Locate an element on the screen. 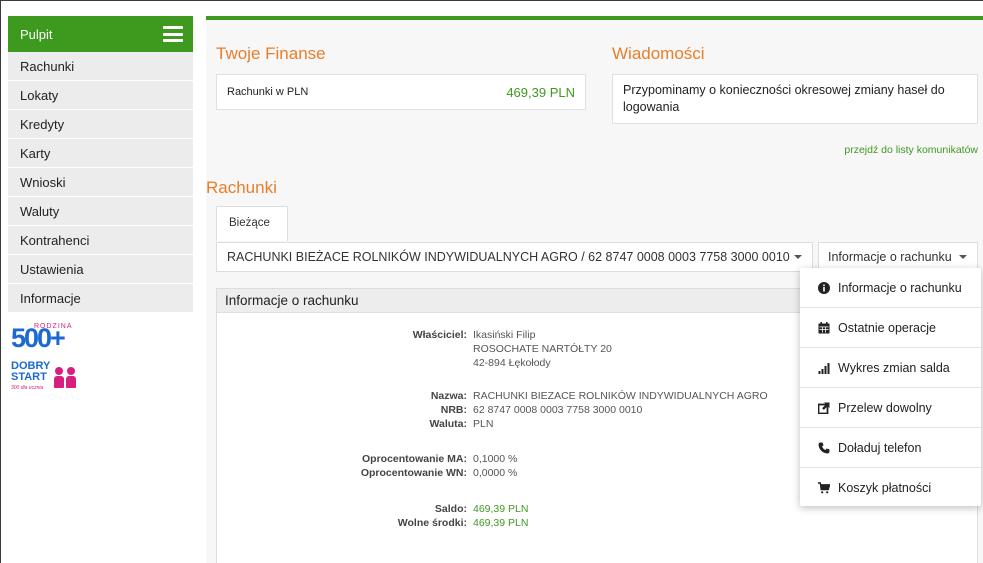  finance-title: Twoje Finanse is located at coordinates (271, 53).